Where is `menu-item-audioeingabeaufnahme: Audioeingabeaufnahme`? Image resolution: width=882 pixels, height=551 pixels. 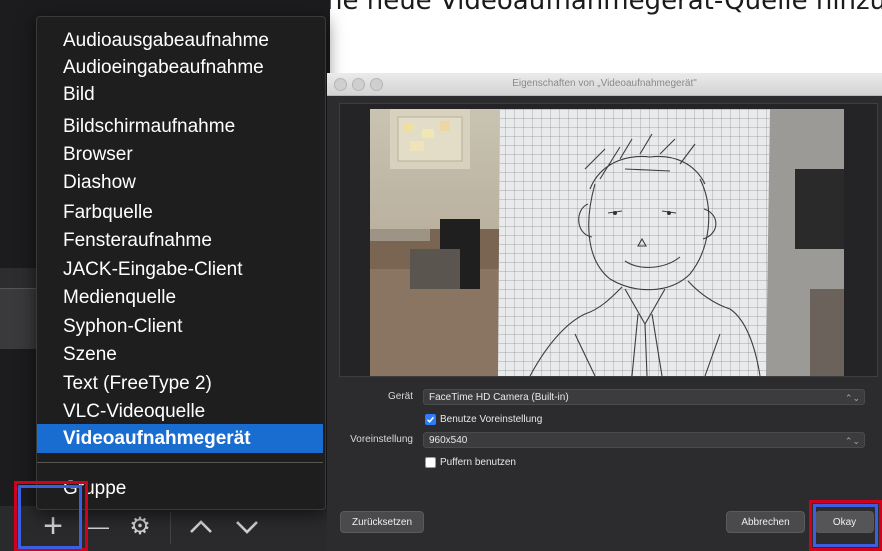 menu-item-audioeingabeaufnahme: Audioeingabeaufnahme is located at coordinates (163, 67).